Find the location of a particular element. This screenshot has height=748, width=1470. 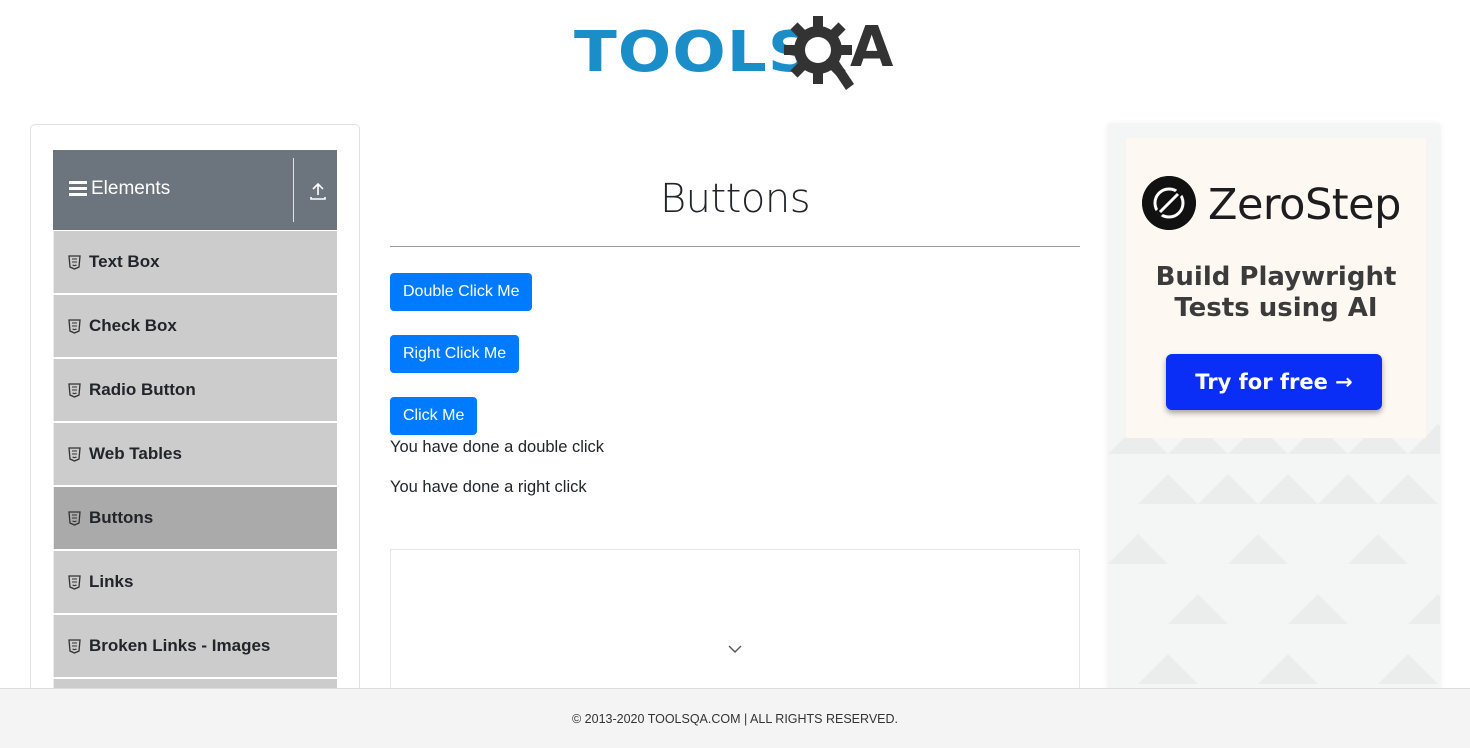

menu-icon is located at coordinates (78, 188).